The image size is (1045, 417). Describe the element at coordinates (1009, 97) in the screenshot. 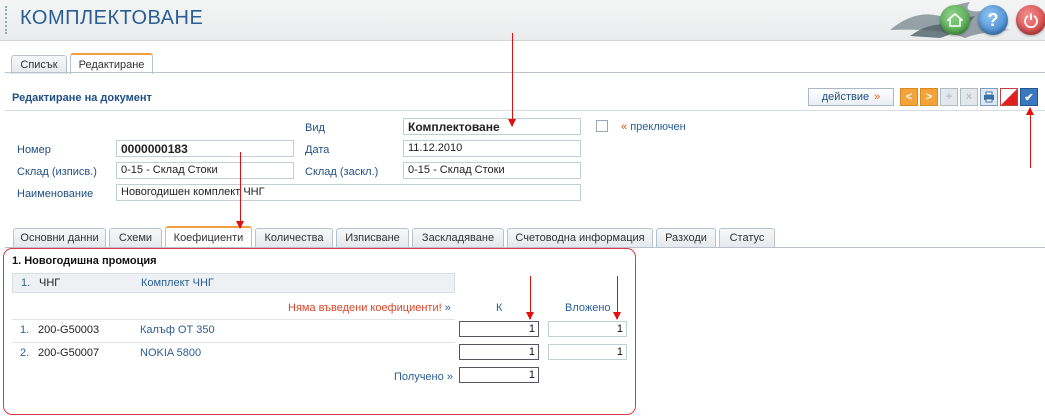

I see `flag-button` at that location.